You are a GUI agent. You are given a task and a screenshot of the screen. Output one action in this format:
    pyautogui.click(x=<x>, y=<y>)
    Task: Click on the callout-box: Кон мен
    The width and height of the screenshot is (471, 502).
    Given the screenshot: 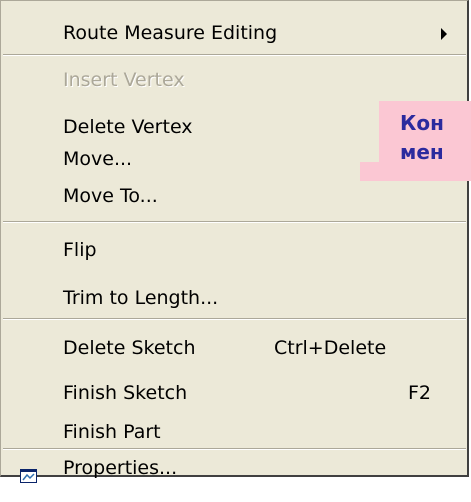 What is the action you would take?
    pyautogui.click(x=425, y=141)
    